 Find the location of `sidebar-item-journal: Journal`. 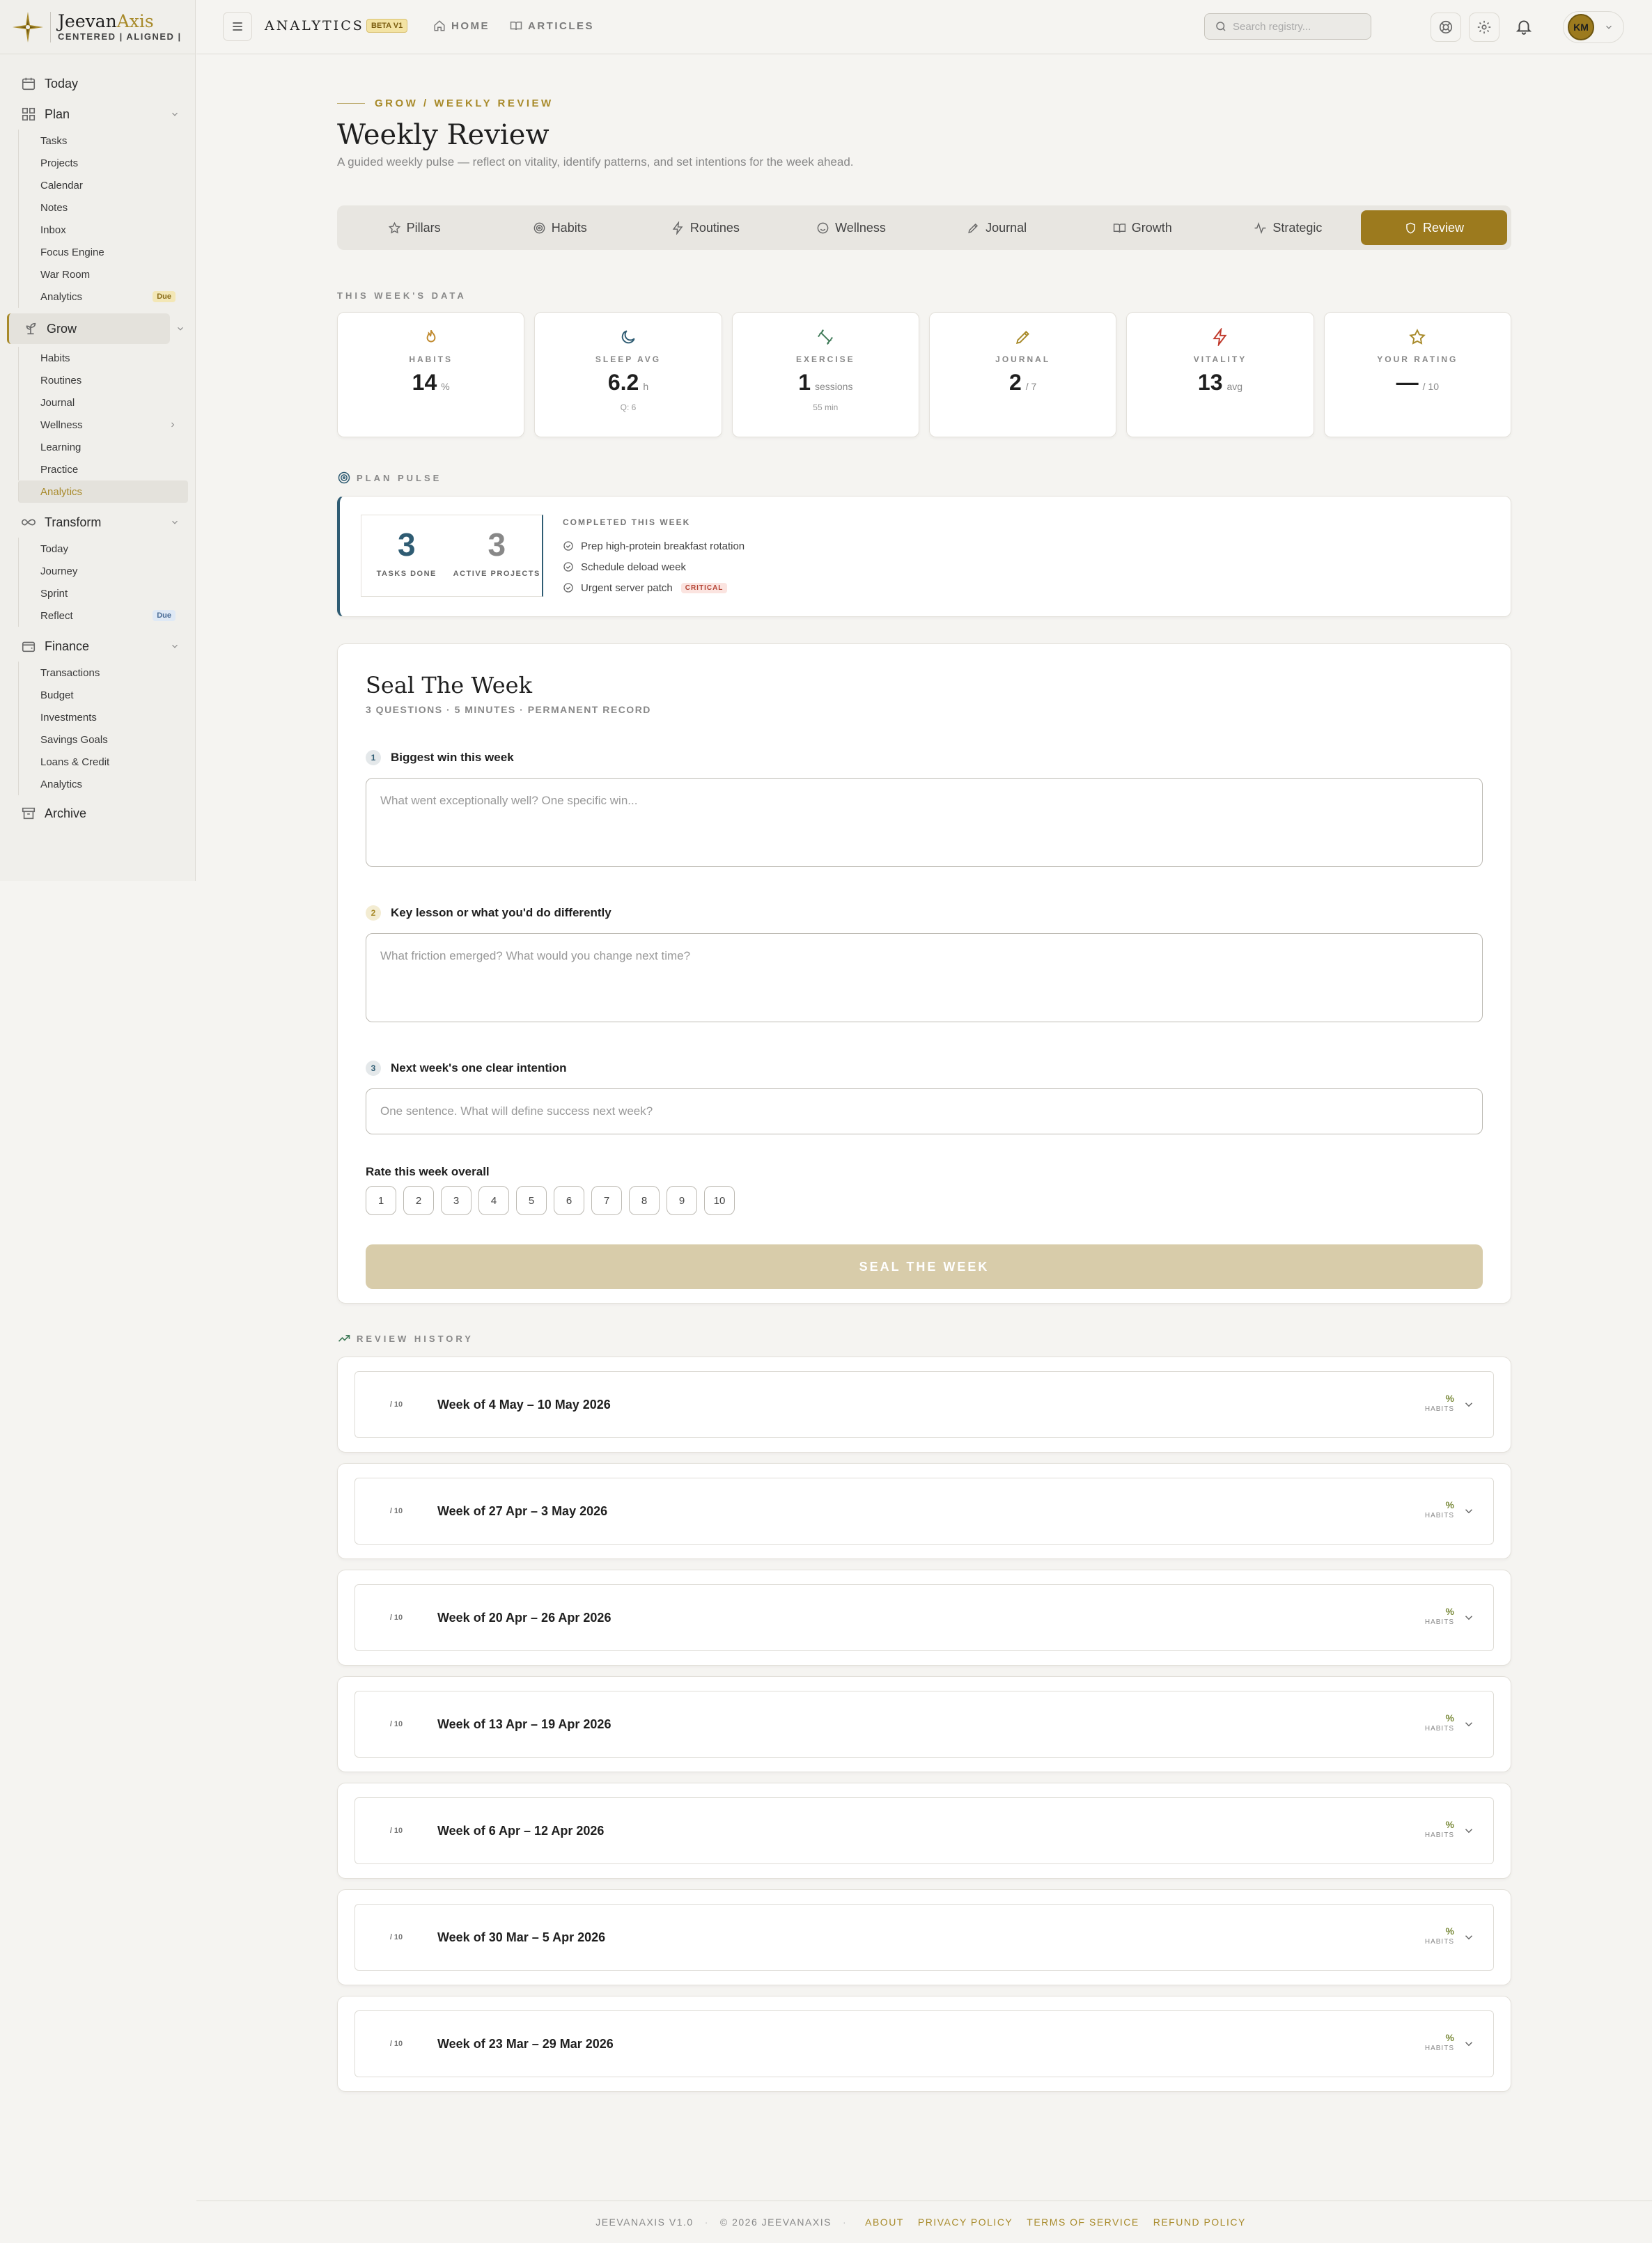

sidebar-item-journal: Journal is located at coordinates (107, 402).